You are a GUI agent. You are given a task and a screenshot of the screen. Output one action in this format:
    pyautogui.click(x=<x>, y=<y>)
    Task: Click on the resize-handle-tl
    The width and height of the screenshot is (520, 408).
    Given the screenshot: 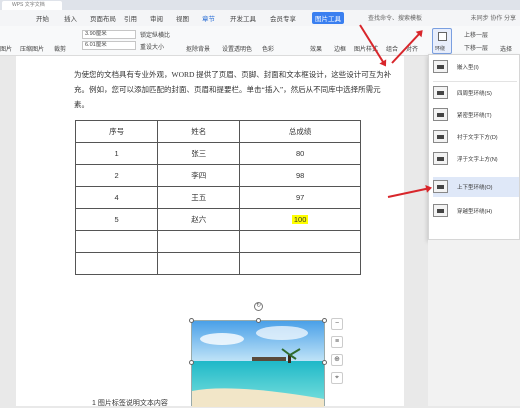 What is the action you would take?
    pyautogui.click(x=191, y=320)
    